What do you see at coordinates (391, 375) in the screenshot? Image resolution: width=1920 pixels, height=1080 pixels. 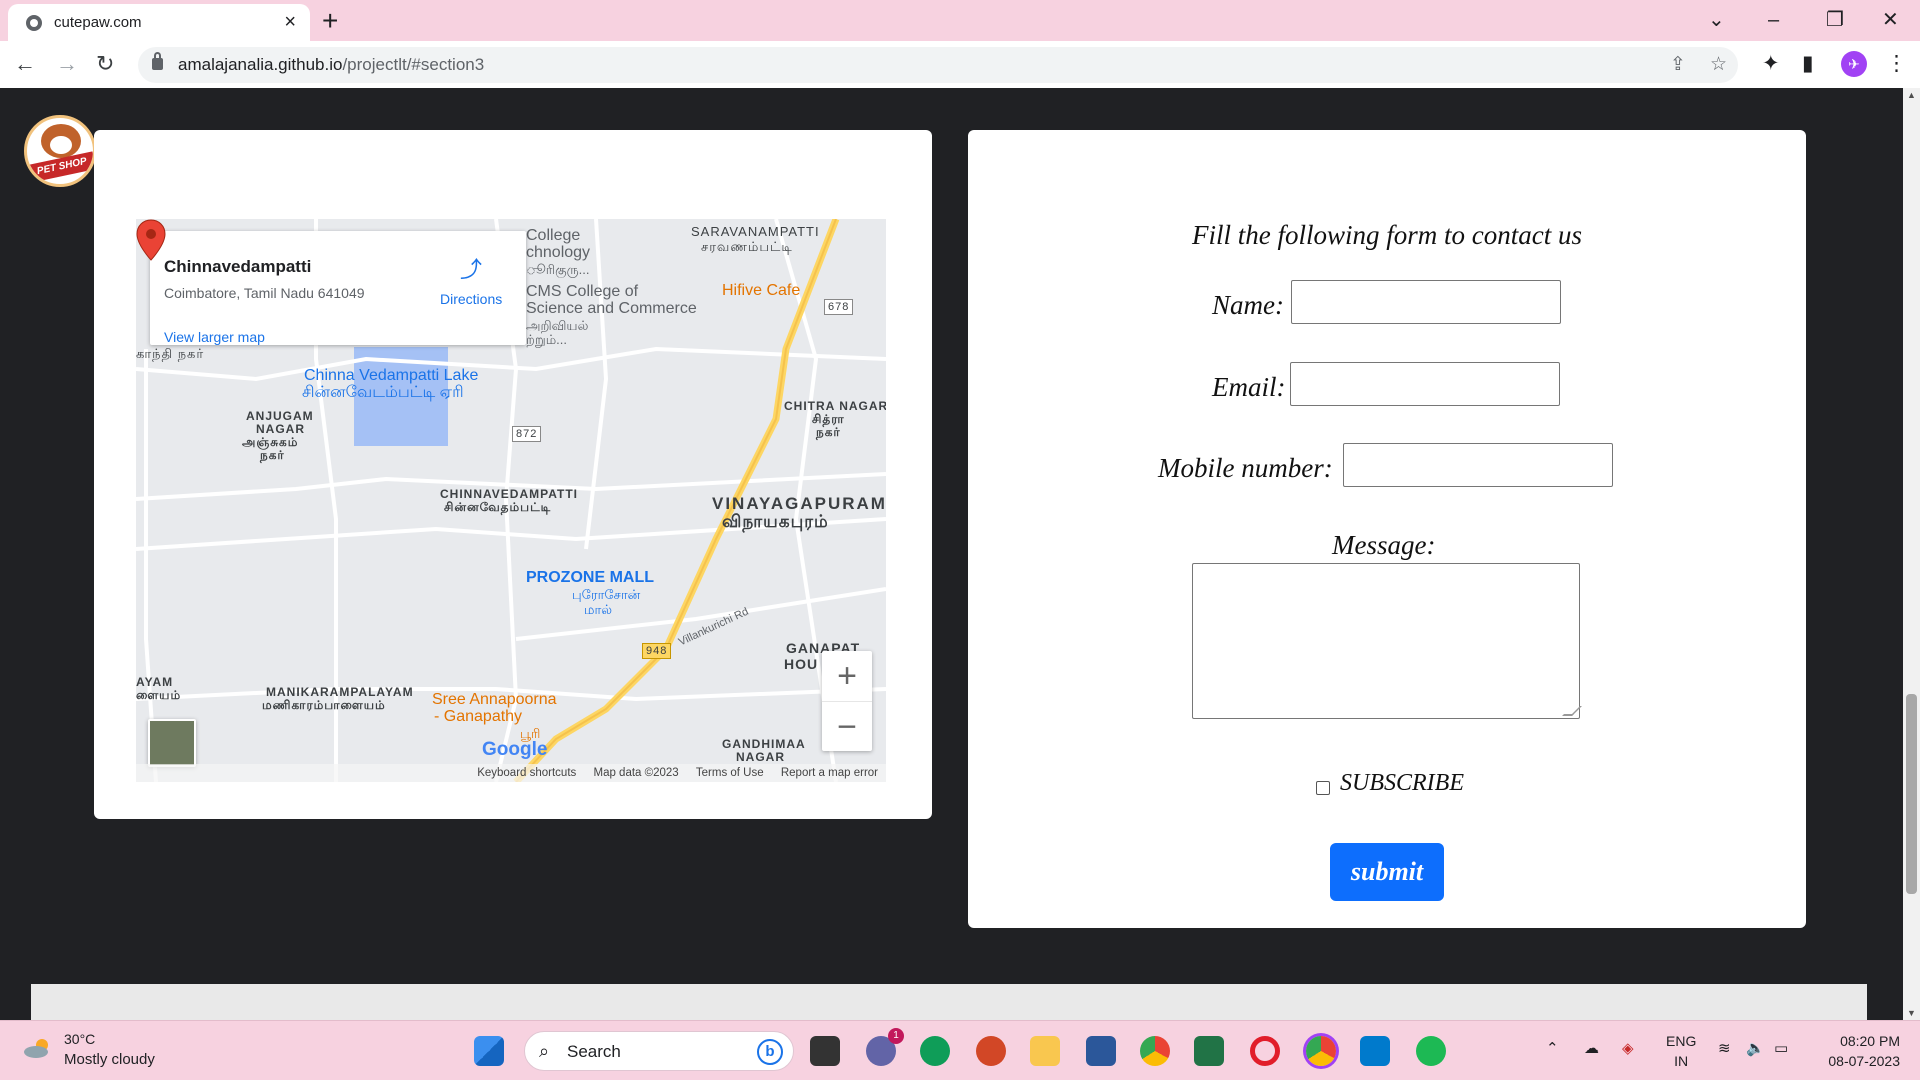 I see `map-label-lake: Chinna Vedampatti Lake` at bounding box center [391, 375].